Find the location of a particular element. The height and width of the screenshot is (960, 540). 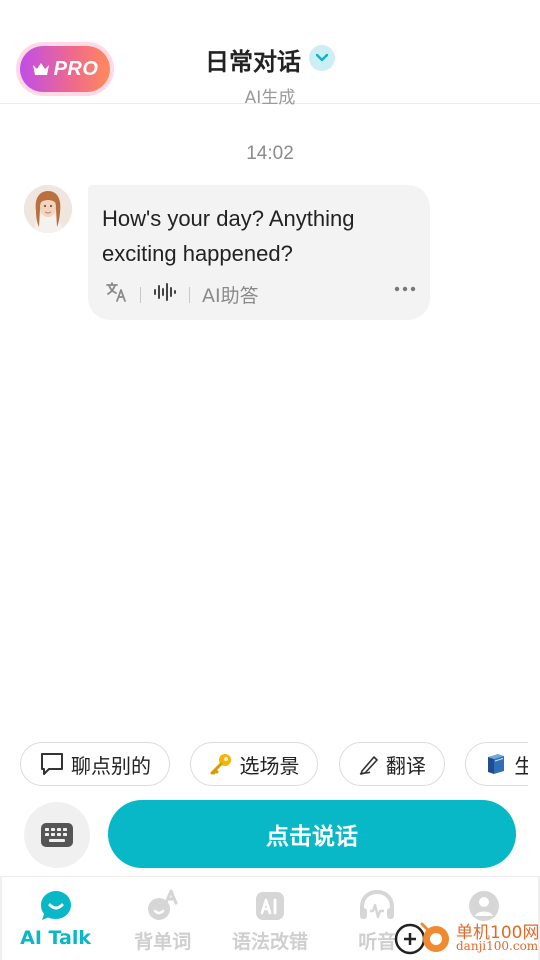

tab-label: 背单词 is located at coordinates (163, 942).